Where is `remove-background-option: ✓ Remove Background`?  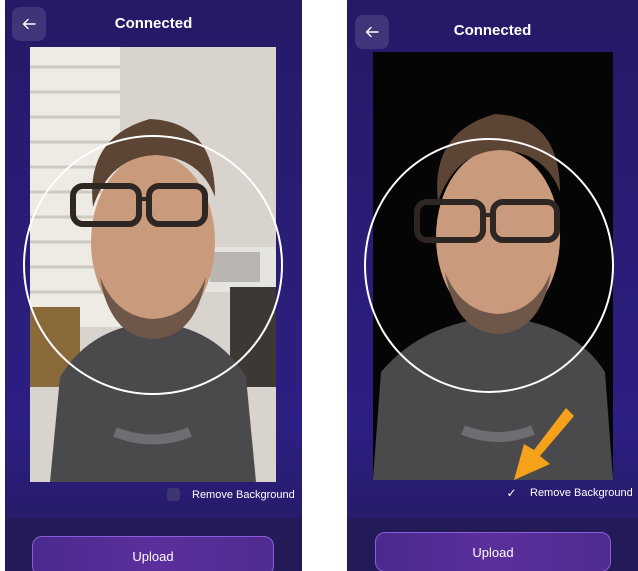
remove-background-option: ✓ Remove Background is located at coordinates (569, 493).